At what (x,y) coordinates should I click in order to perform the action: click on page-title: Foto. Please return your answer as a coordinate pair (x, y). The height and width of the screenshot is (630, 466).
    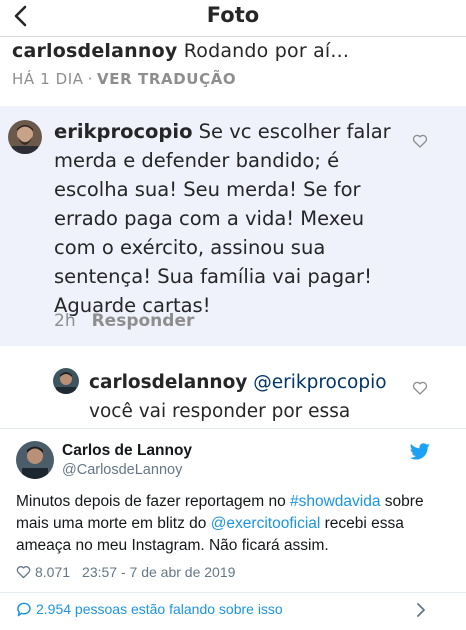
    Looking at the image, I should click on (233, 15).